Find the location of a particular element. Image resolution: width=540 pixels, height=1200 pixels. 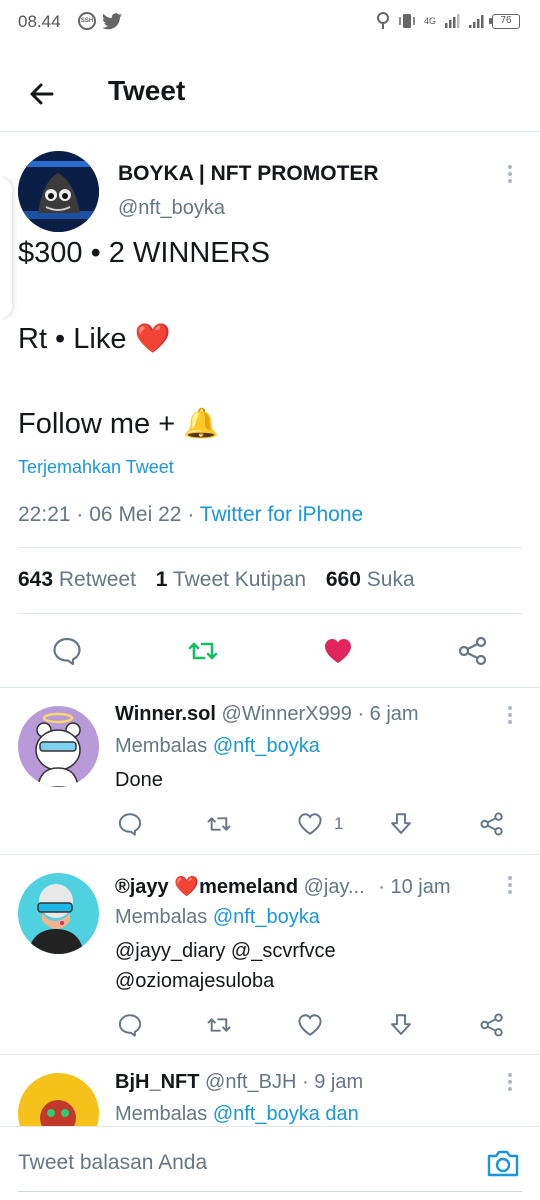

reply-text: @jayy_diary @_scvrfvce is located at coordinates (225, 951).